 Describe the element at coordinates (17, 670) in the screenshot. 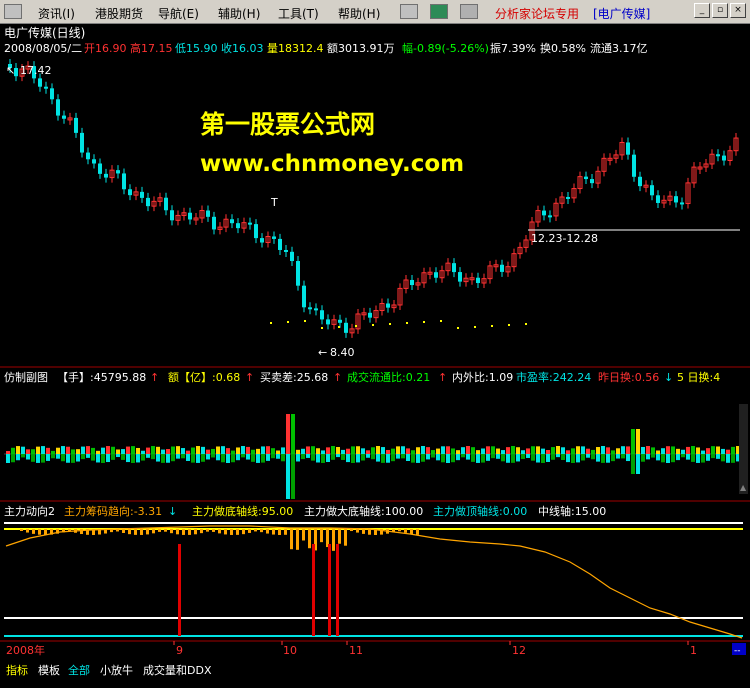

I see `tab-indicator: 指标` at that location.